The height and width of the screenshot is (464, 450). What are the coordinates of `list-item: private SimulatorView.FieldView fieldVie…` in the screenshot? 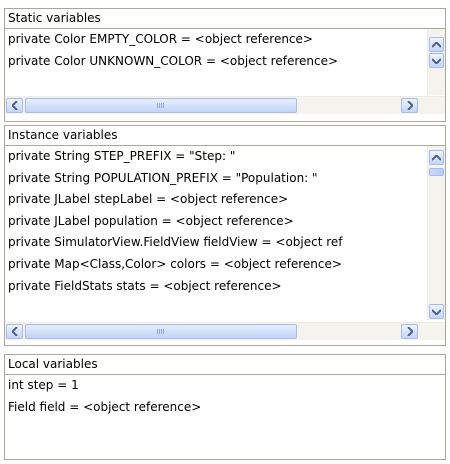 It's located at (216, 243).